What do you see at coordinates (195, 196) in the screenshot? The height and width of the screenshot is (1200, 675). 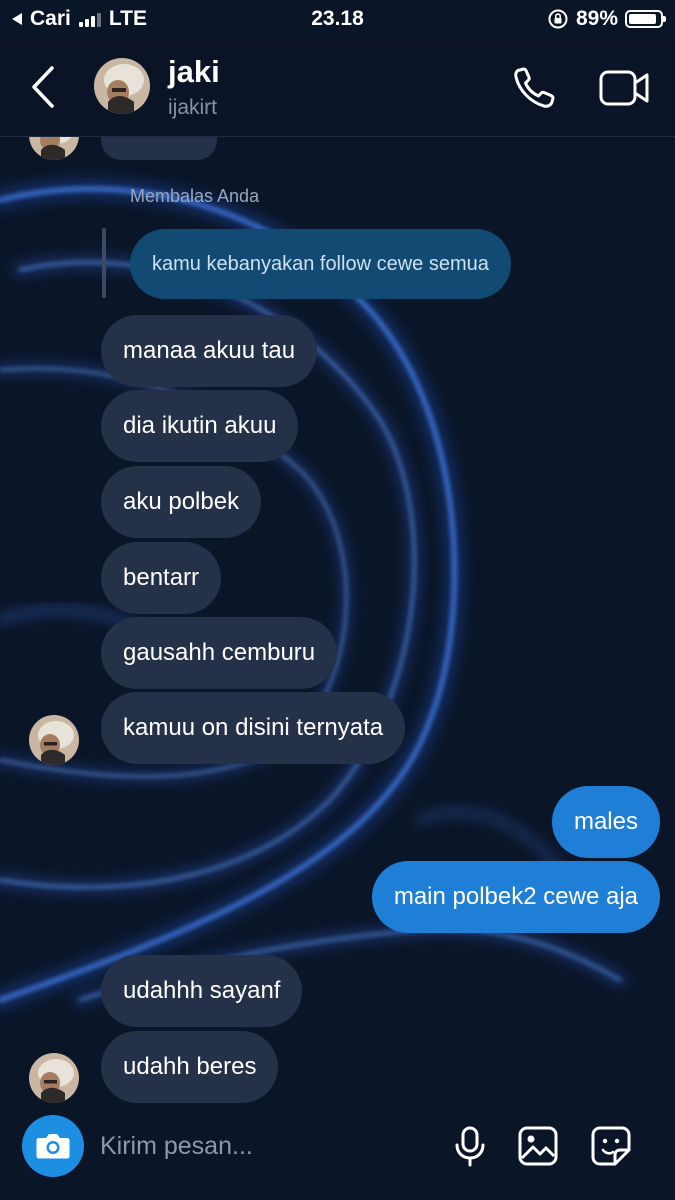 I see `reply-label: Membalas Anda` at bounding box center [195, 196].